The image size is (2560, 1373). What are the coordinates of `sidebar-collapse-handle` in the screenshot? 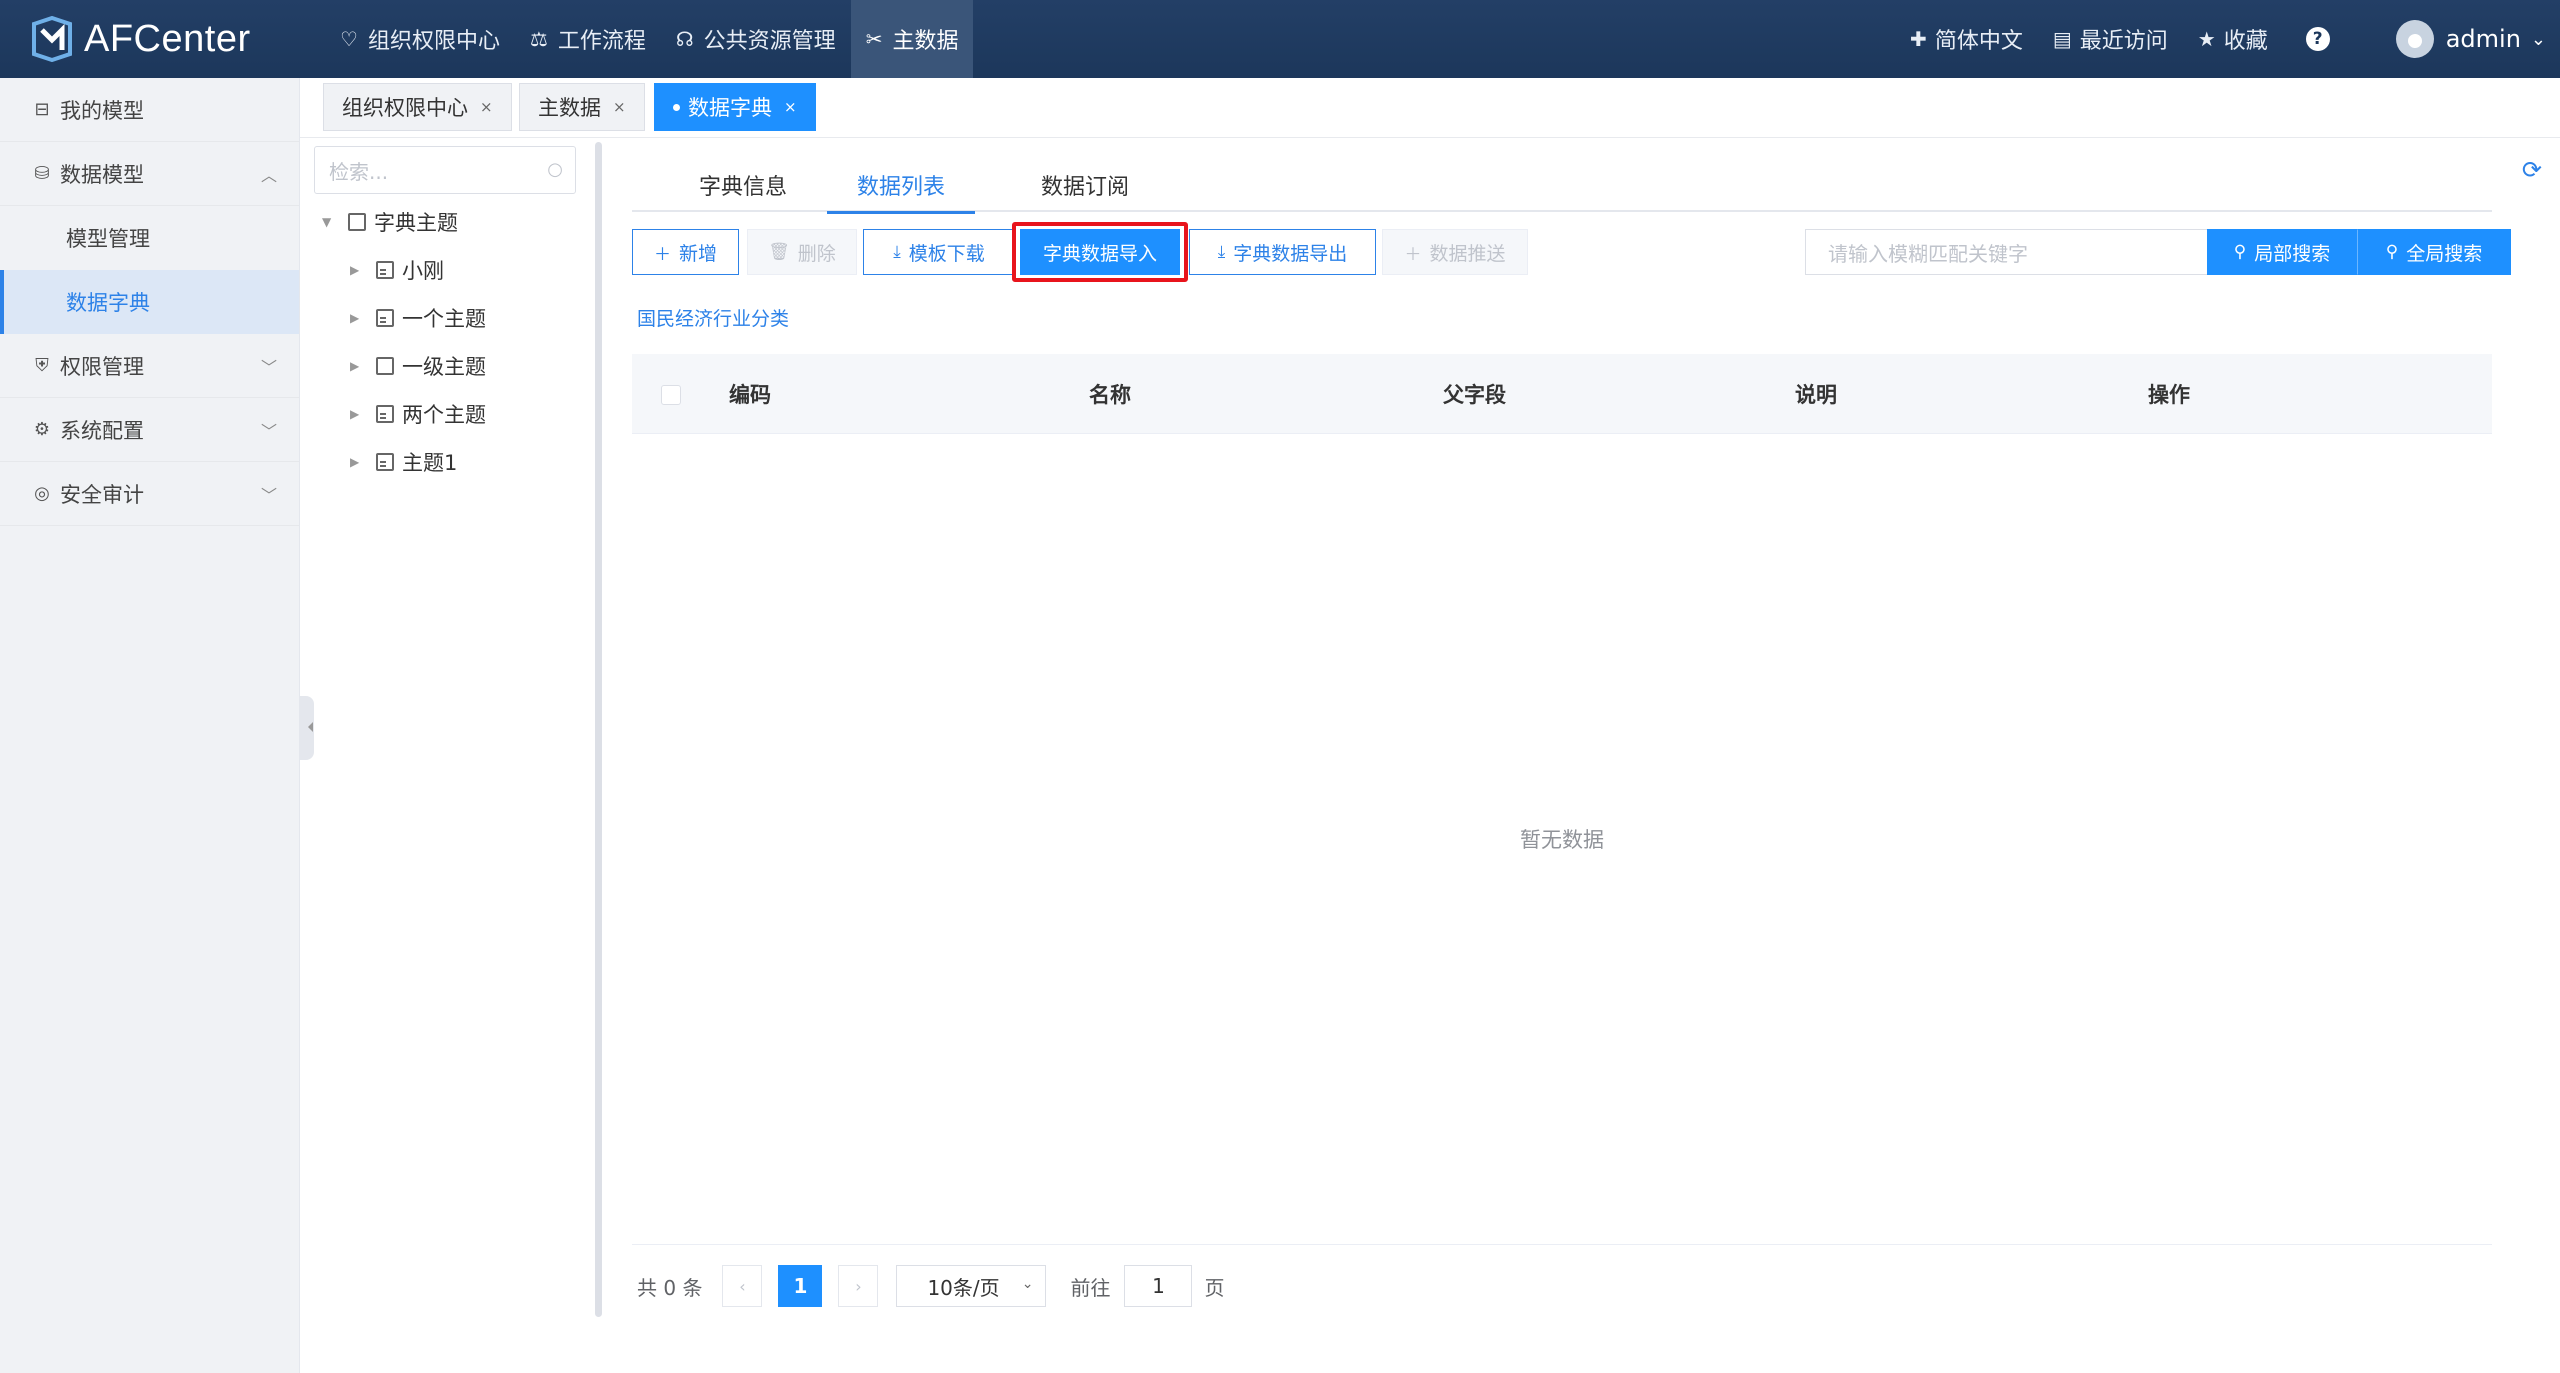 It's located at (307, 728).